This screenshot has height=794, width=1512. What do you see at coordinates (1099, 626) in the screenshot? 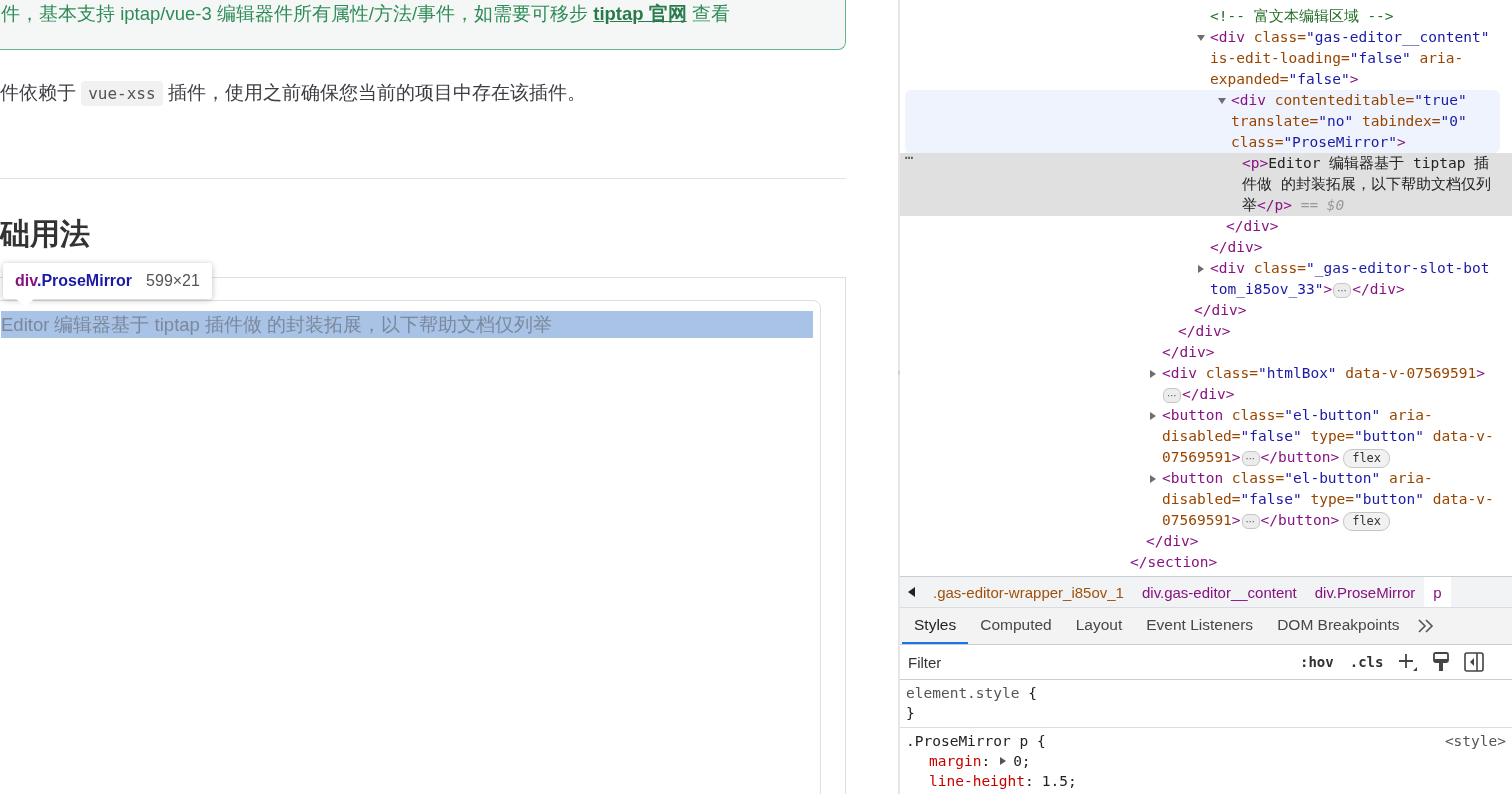
I see `panel-tab: Layout` at bounding box center [1099, 626].